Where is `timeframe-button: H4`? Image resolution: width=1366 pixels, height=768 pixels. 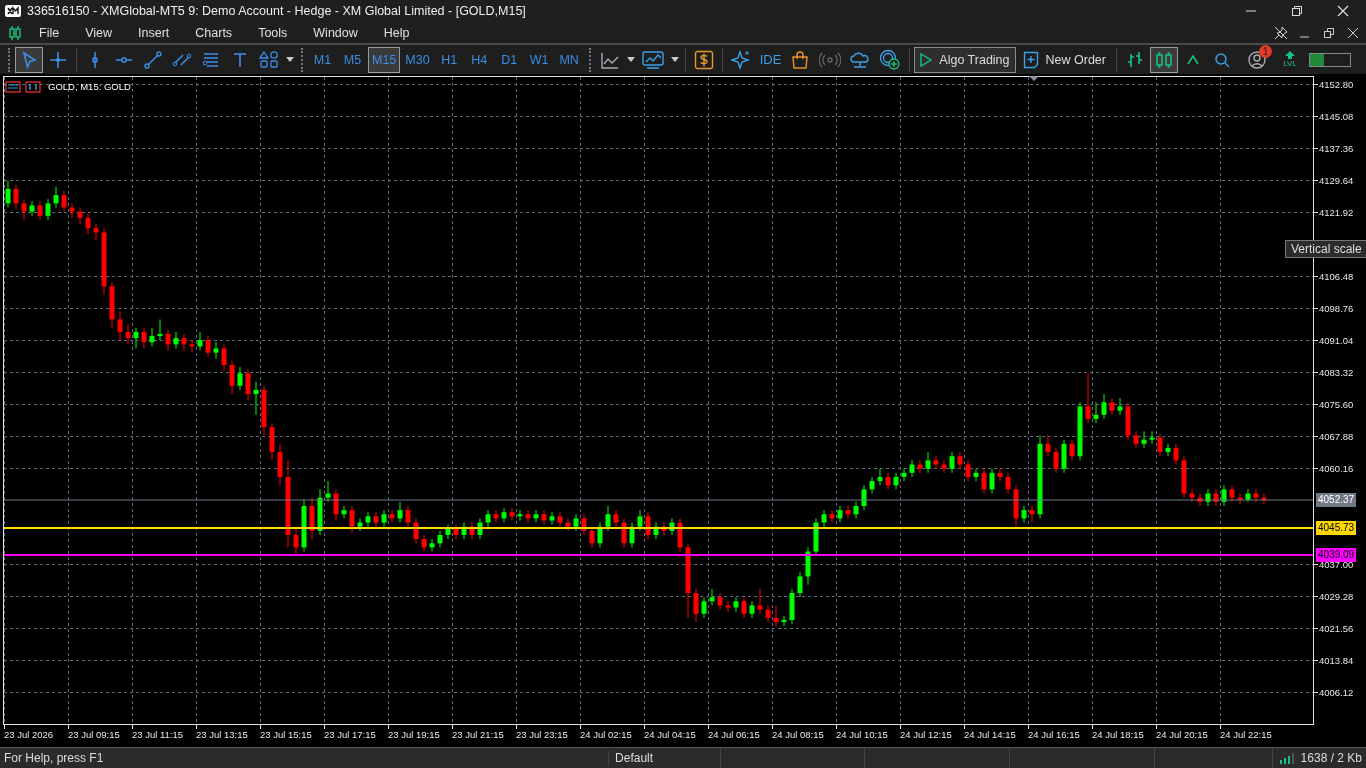 timeframe-button: H4 is located at coordinates (479, 59).